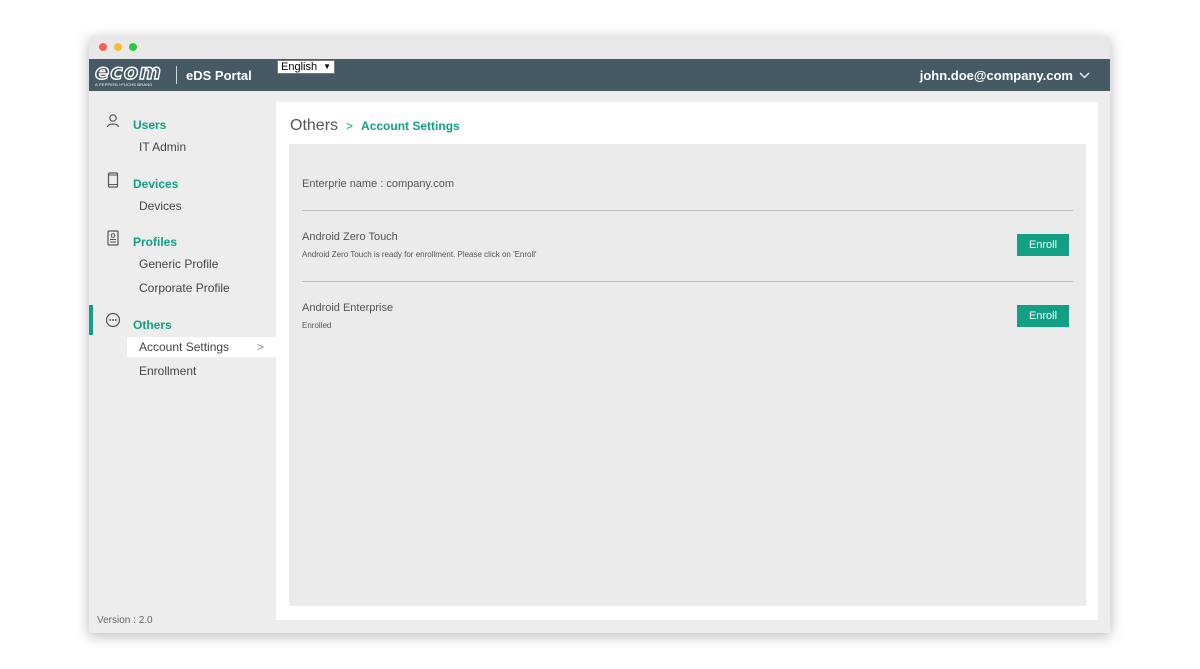 The height and width of the screenshot is (669, 1200). What do you see at coordinates (103, 47) in the screenshot?
I see `close-window-button` at bounding box center [103, 47].